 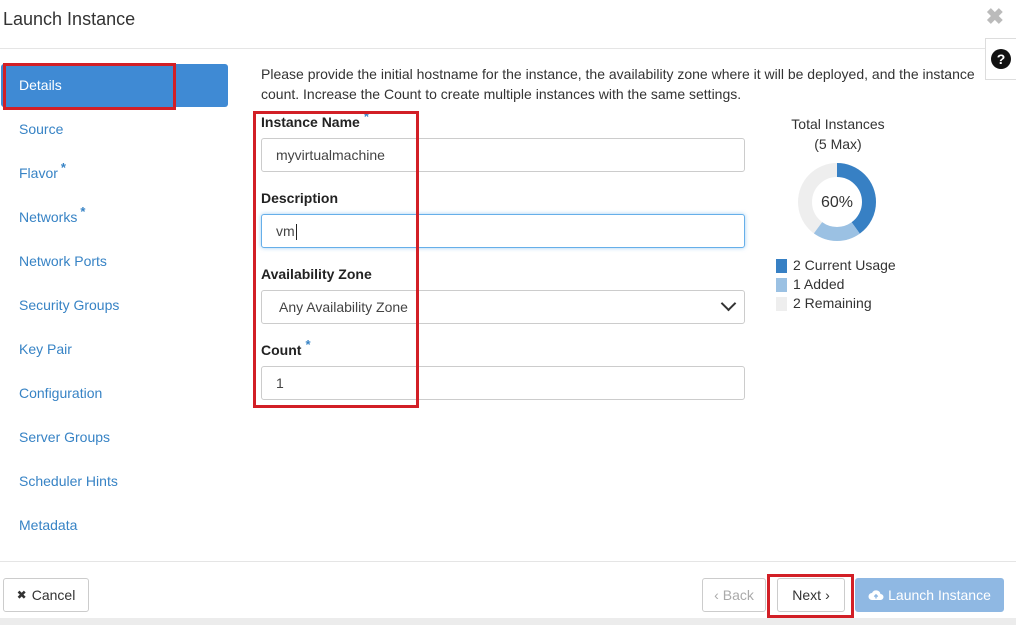 What do you see at coordinates (285, 231) in the screenshot?
I see `input-value: vm` at bounding box center [285, 231].